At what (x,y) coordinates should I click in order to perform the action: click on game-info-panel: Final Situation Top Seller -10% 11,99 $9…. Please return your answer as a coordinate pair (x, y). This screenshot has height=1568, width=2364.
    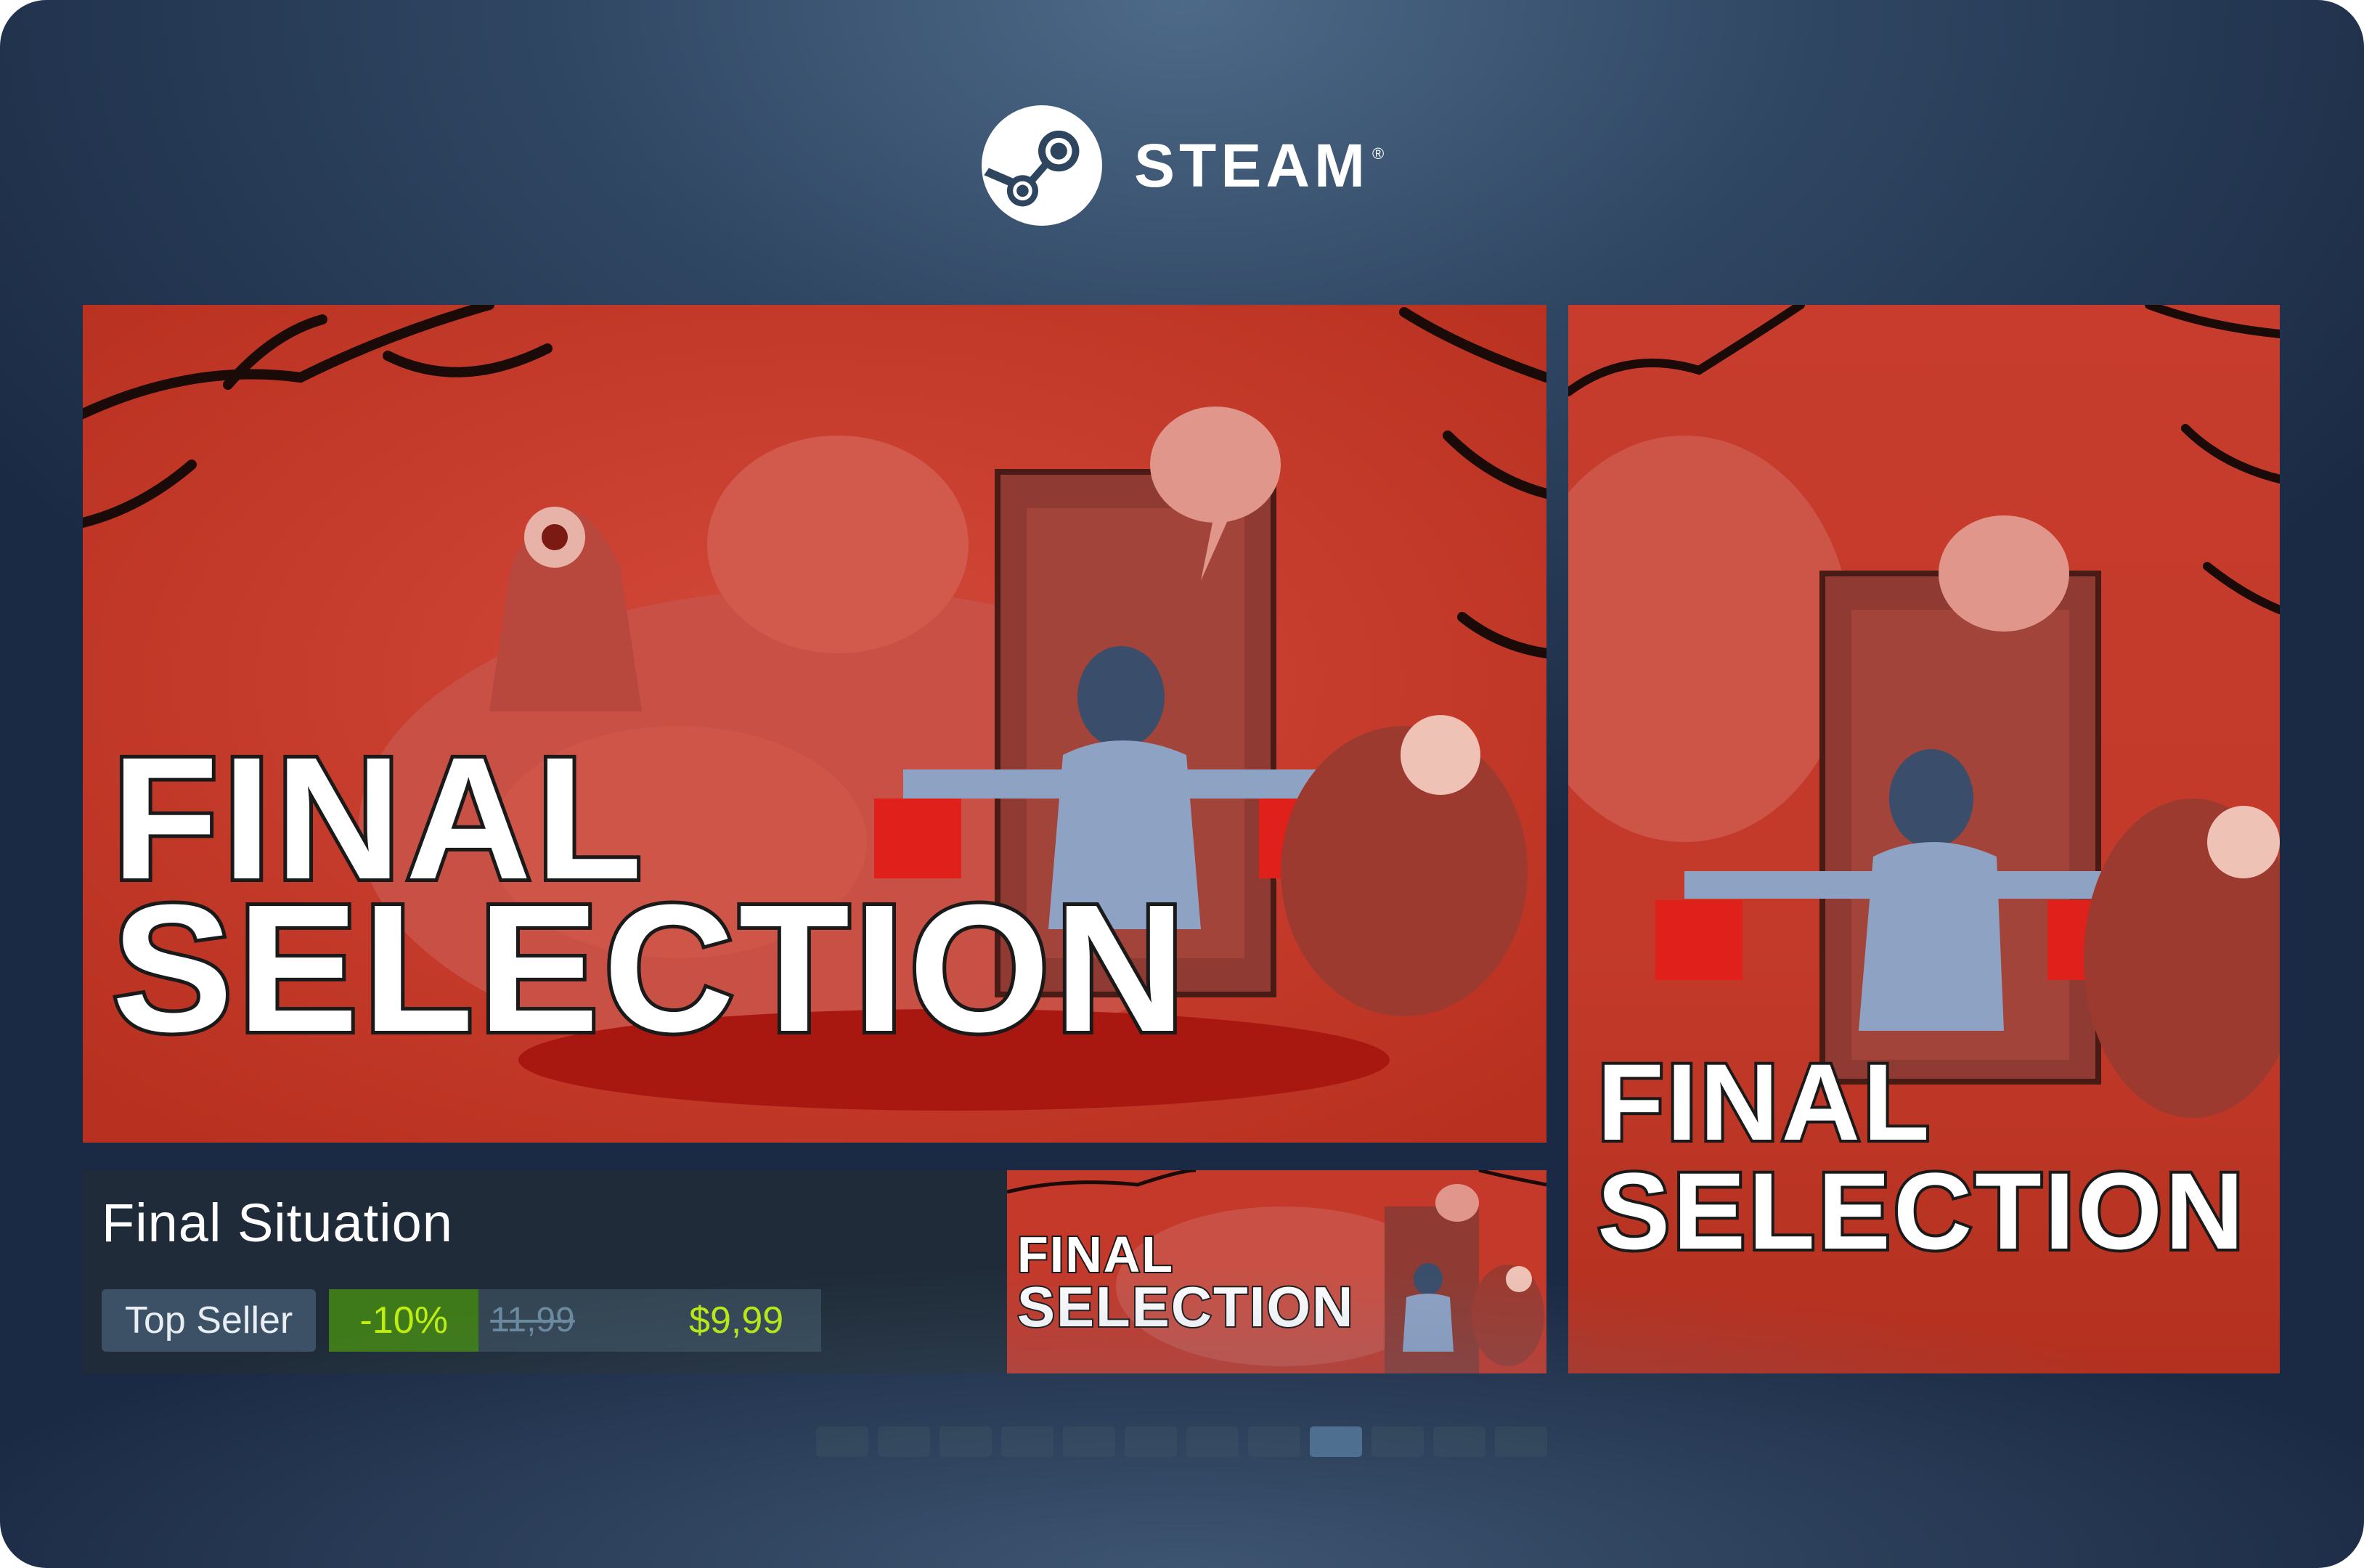
    Looking at the image, I should click on (545, 1272).